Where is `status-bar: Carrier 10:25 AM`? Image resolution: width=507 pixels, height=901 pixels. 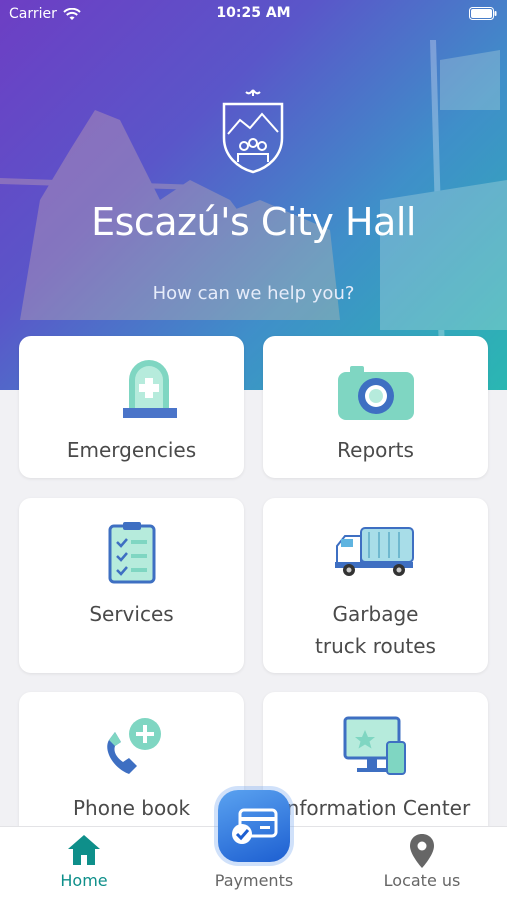
status-bar: Carrier 10:25 AM is located at coordinates (253, 14).